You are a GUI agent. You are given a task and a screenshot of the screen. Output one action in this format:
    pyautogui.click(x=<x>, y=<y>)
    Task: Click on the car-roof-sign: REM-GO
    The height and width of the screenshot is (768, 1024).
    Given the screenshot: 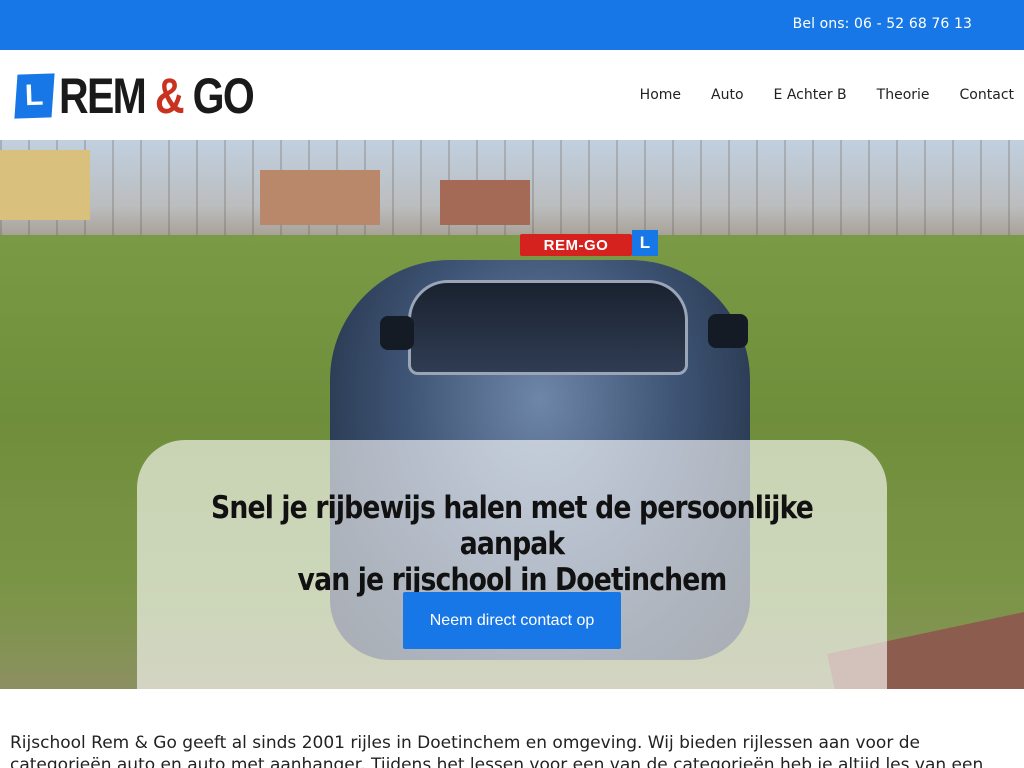 What is the action you would take?
    pyautogui.click(x=576, y=245)
    